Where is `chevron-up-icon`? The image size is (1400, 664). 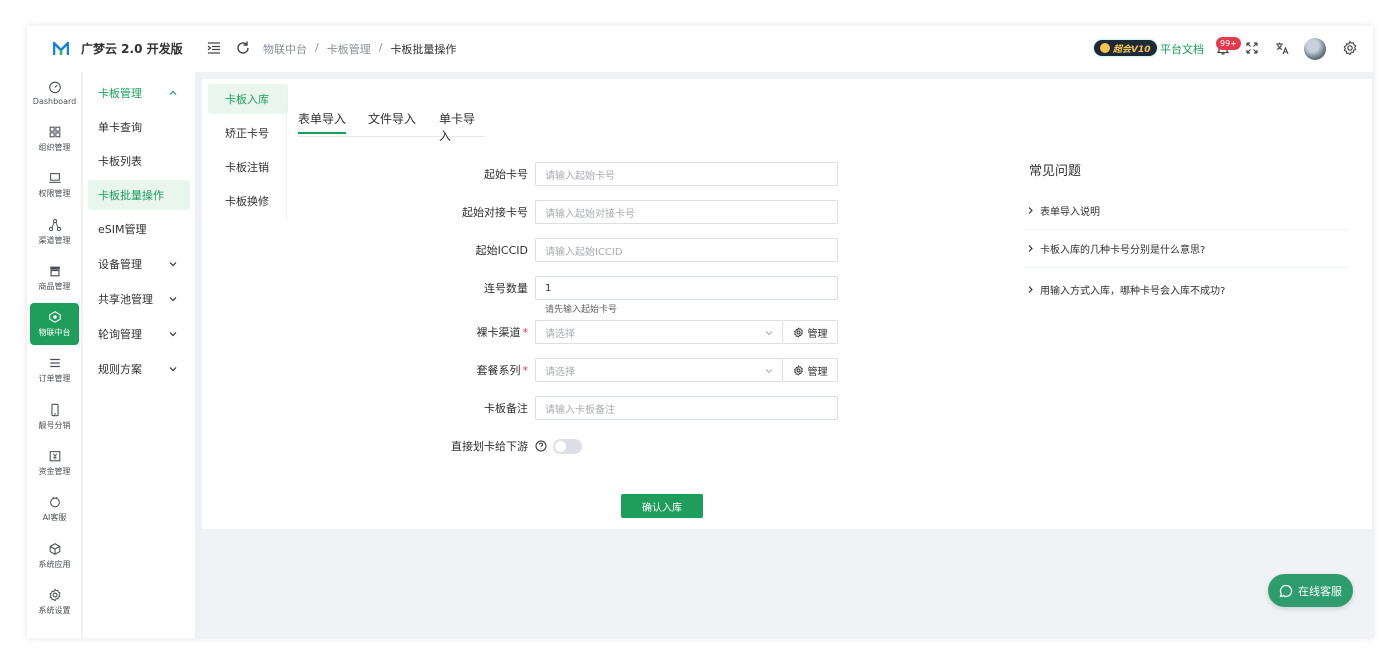 chevron-up-icon is located at coordinates (173, 92).